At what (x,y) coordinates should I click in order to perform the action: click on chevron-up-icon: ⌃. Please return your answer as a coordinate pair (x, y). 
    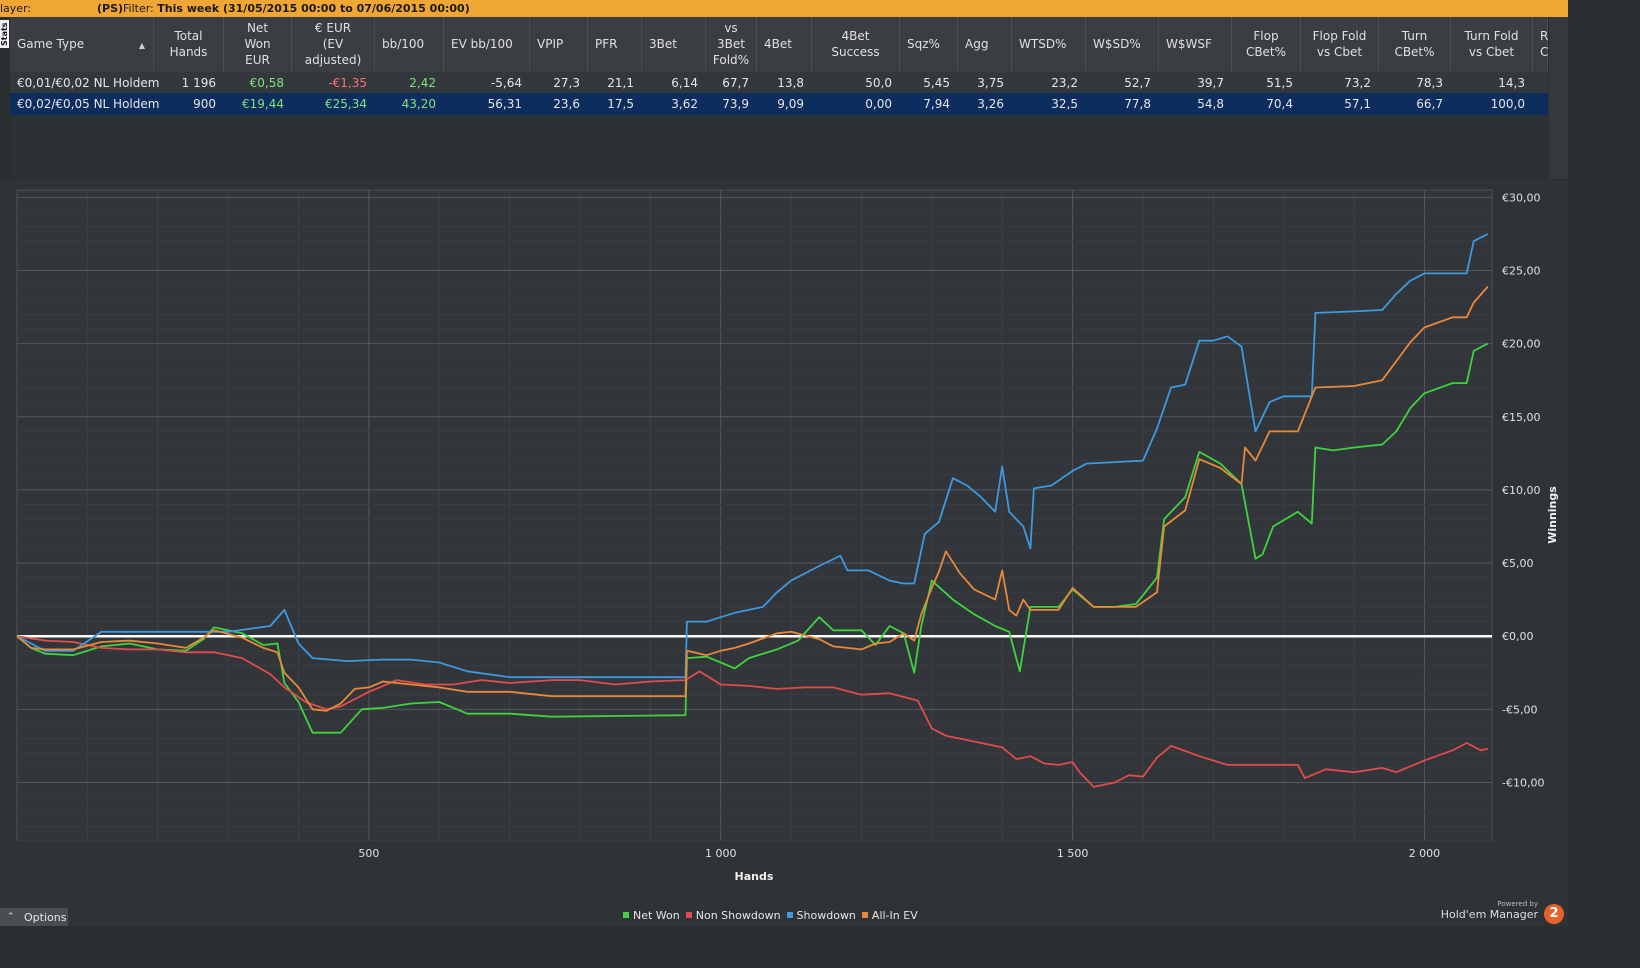
    Looking at the image, I should click on (11, 917).